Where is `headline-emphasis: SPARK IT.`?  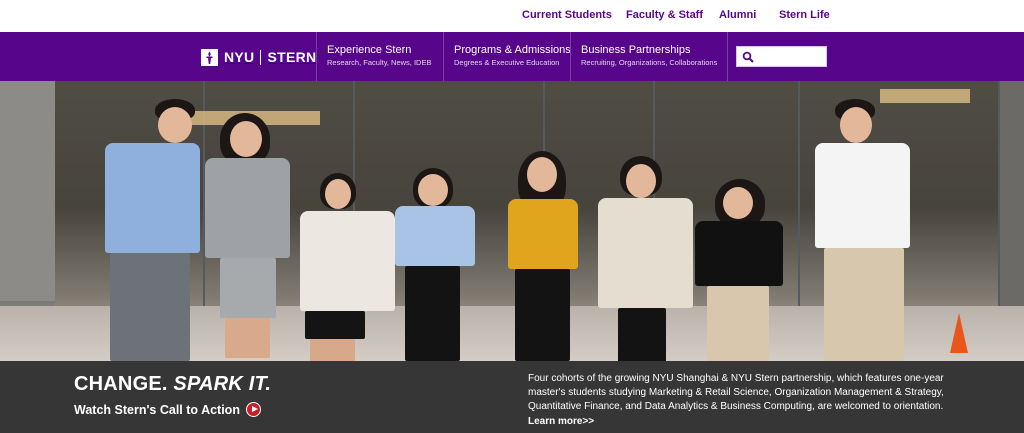
headline-emphasis: SPARK IT. is located at coordinates (222, 384).